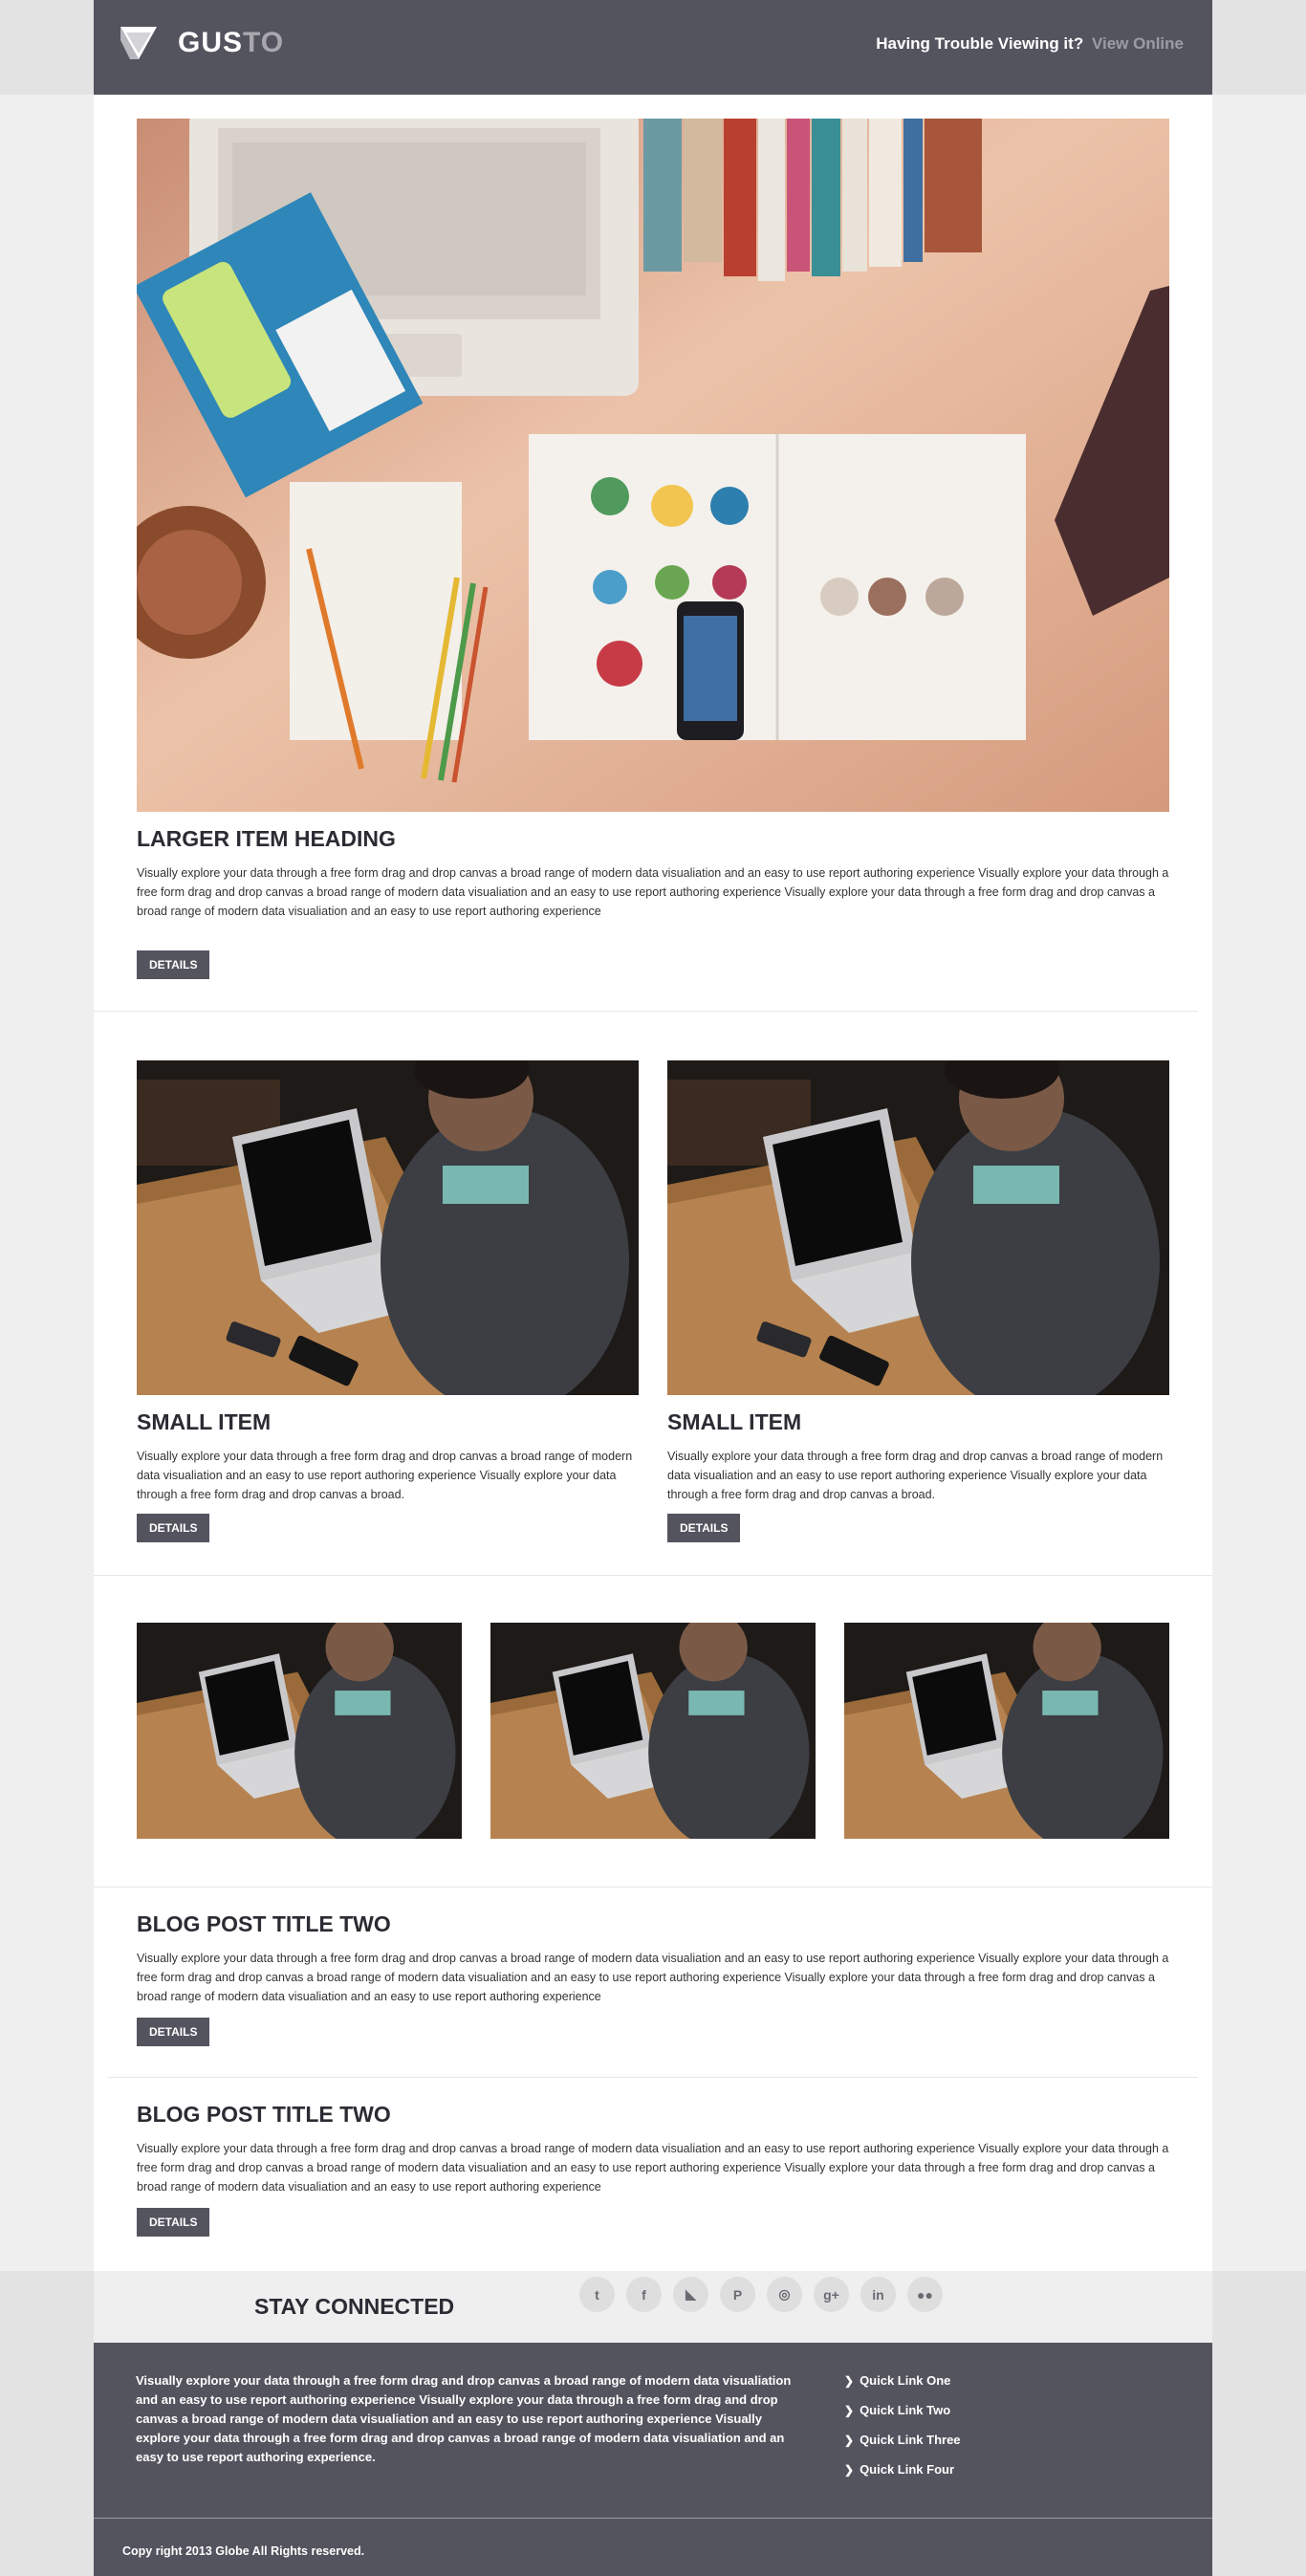 Image resolution: width=1306 pixels, height=2576 pixels. What do you see at coordinates (264, 2114) in the screenshot?
I see `blog-post-title-2: BLOG POST TITLE TWO` at bounding box center [264, 2114].